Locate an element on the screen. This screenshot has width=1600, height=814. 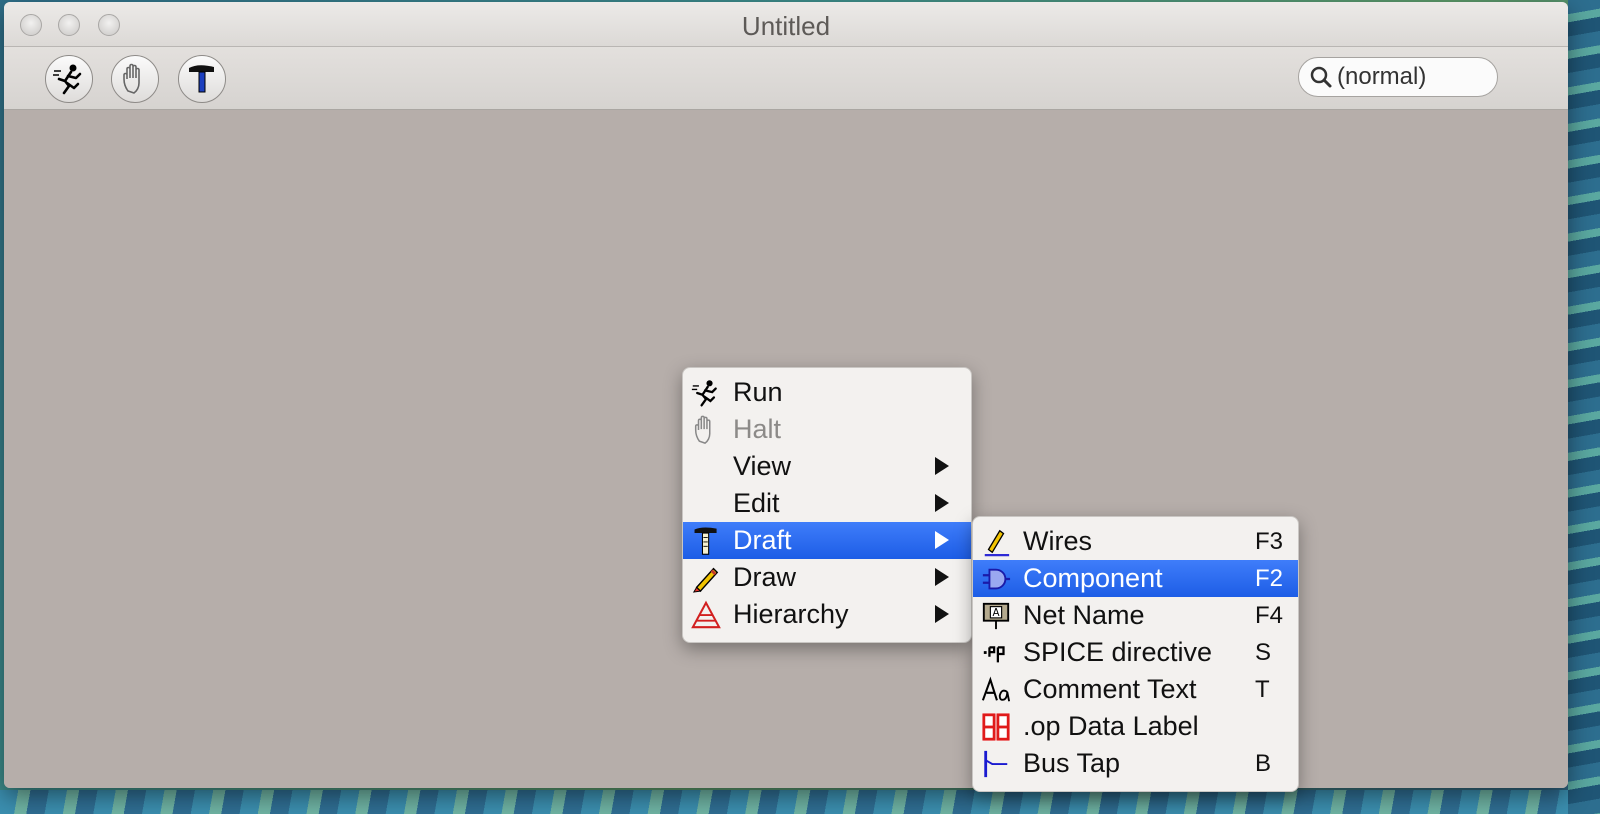
component-icon is located at coordinates (996, 579).